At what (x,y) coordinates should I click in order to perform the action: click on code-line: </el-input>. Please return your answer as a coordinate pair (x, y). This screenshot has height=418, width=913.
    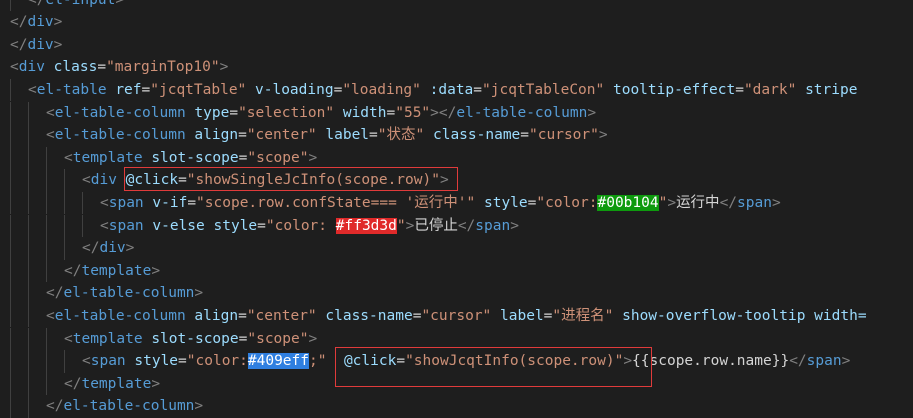
    Looking at the image, I should click on (76, 5).